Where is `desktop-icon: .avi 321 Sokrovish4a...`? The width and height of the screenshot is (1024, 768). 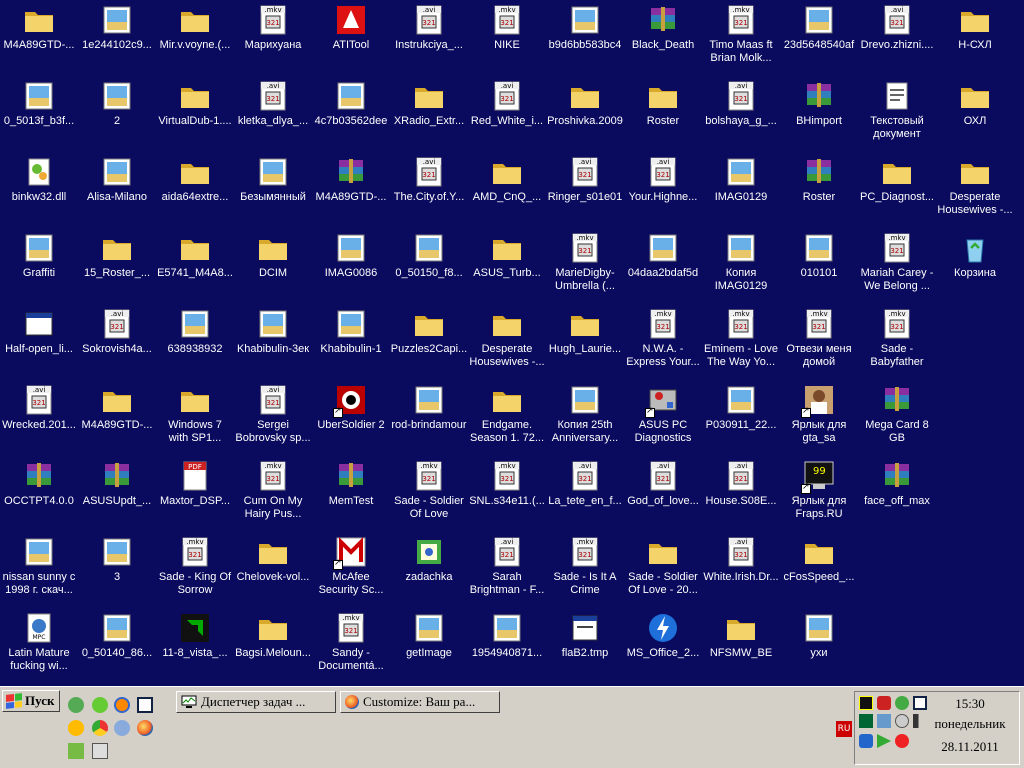 desktop-icon: .avi 321 Sokrovish4a... is located at coordinates (117, 340).